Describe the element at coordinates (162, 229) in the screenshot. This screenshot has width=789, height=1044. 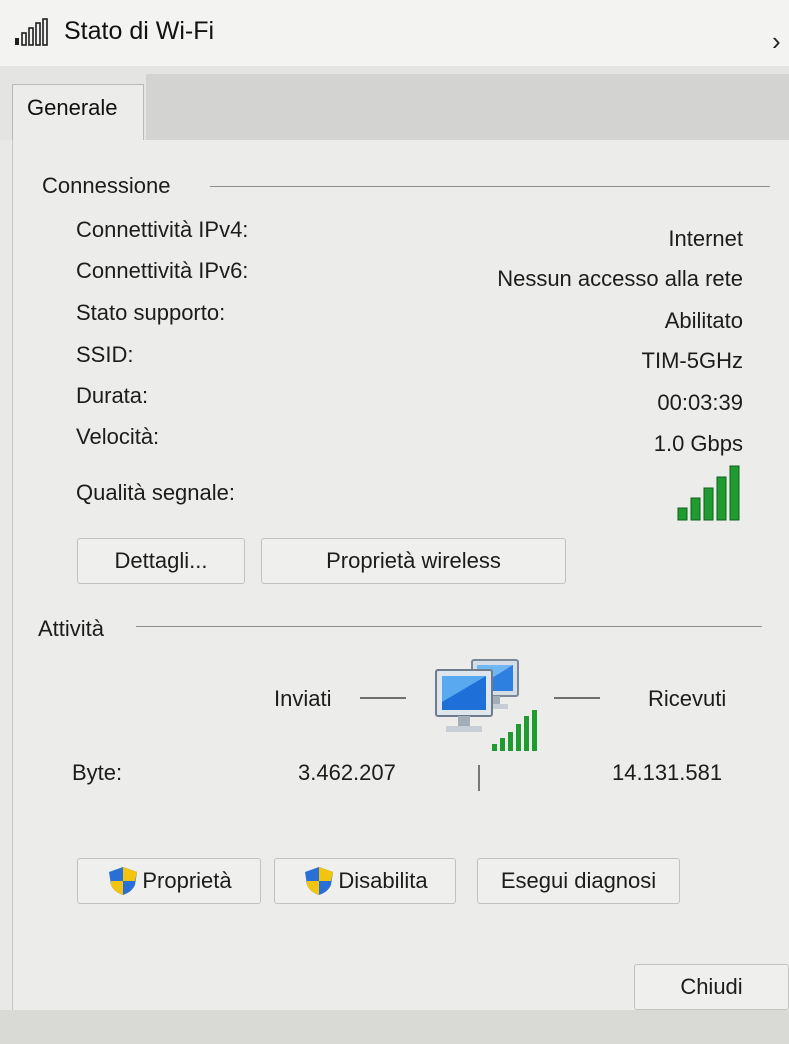
I see `ipv4-label: Connettività IPv4:` at that location.